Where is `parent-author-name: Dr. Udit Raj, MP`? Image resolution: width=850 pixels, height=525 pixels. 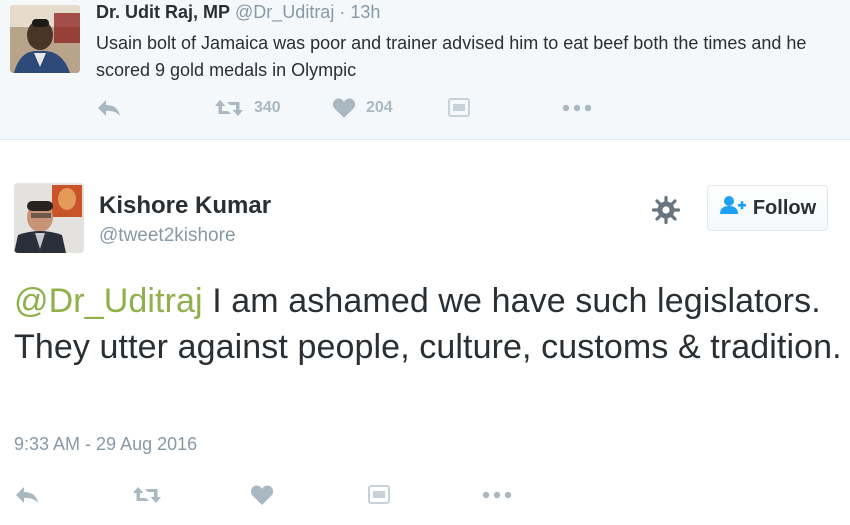 parent-author-name: Dr. Udit Raj, MP is located at coordinates (163, 12).